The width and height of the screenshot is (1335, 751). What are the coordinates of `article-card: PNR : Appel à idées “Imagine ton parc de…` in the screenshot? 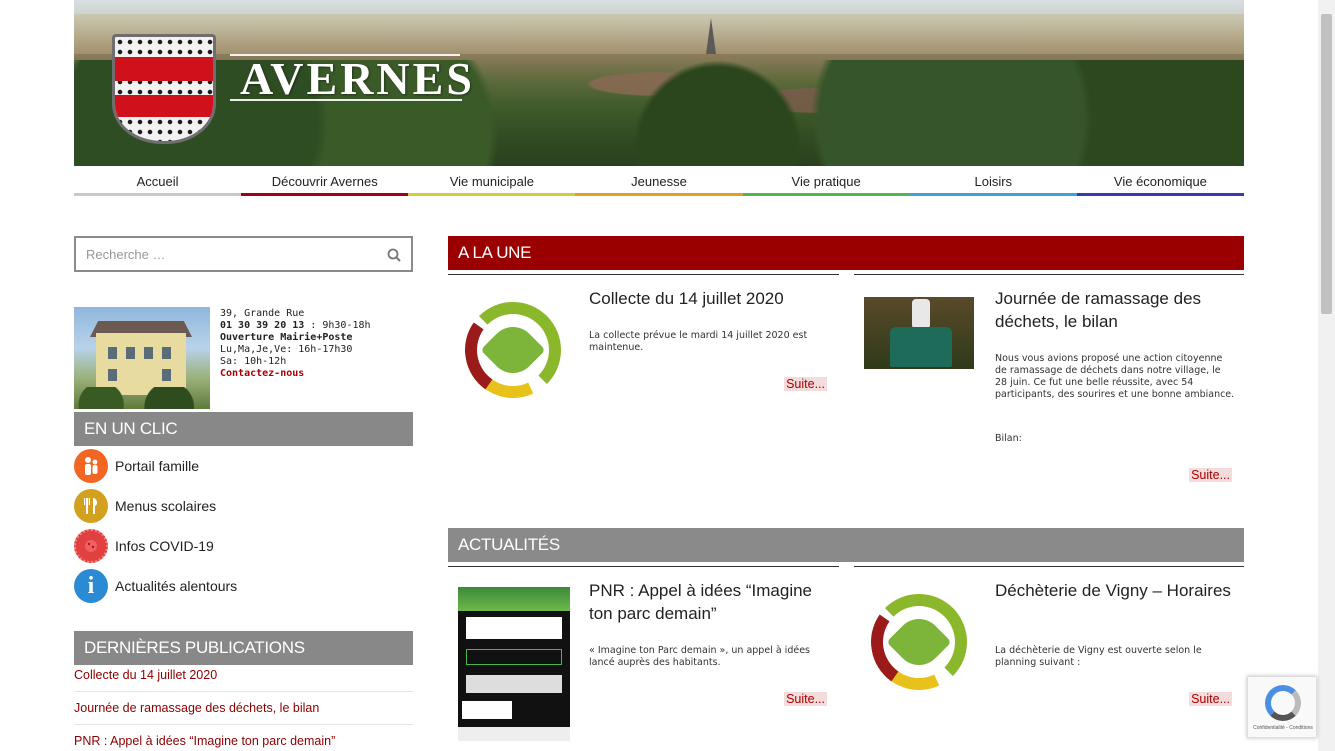 It's located at (643, 658).